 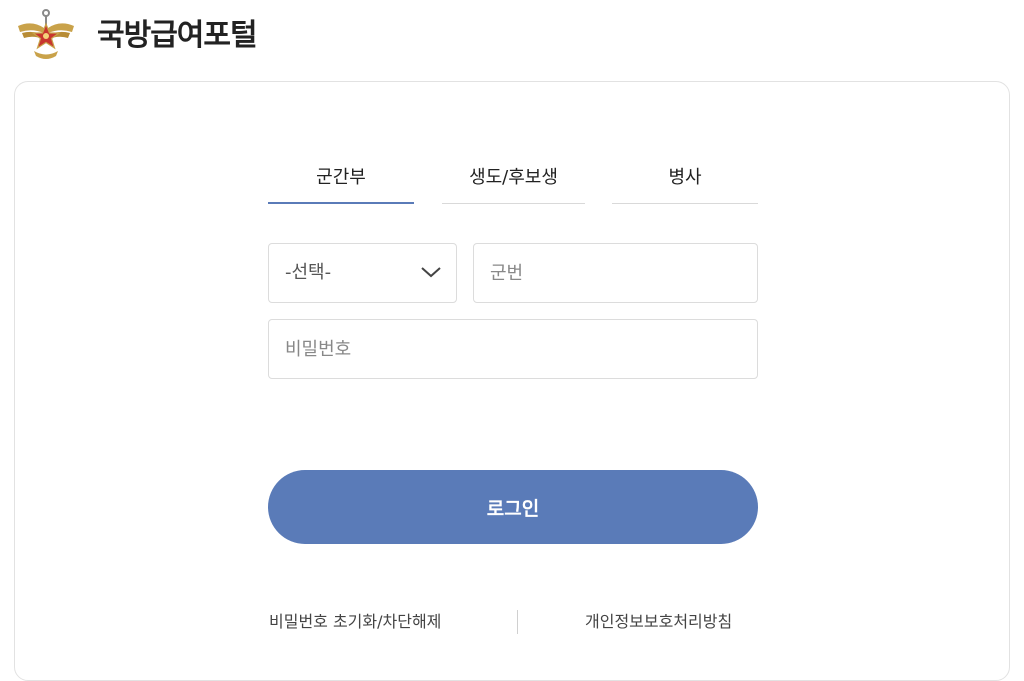 I want to click on footer-divider, so click(x=517, y=622).